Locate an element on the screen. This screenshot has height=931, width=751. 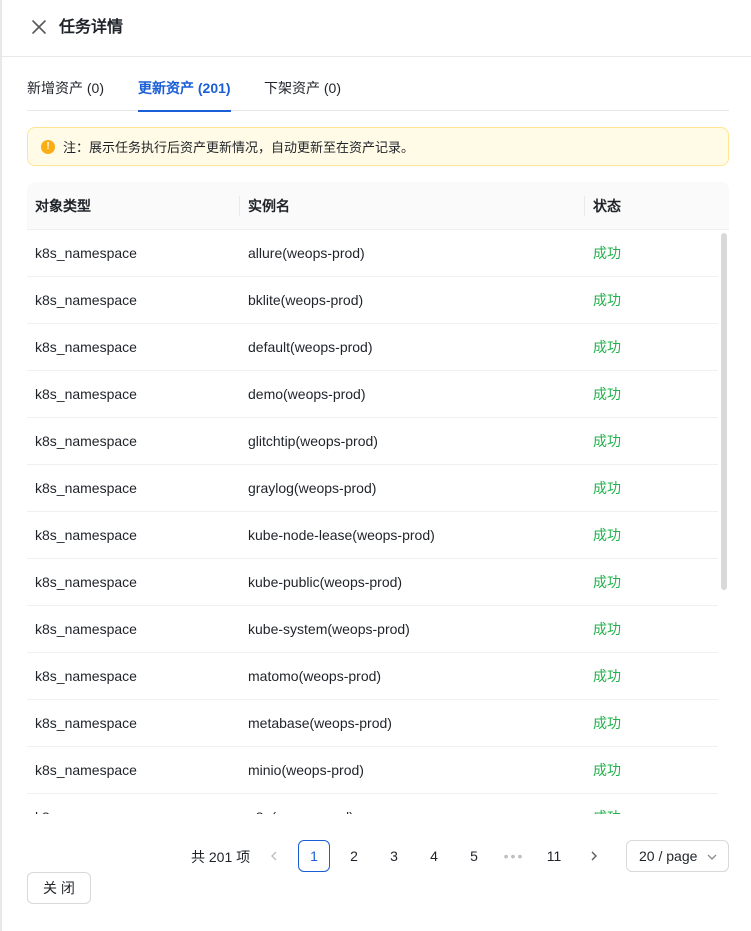
table-row: k8s_namespace minio(weops-prod) 成功 is located at coordinates (372, 770).